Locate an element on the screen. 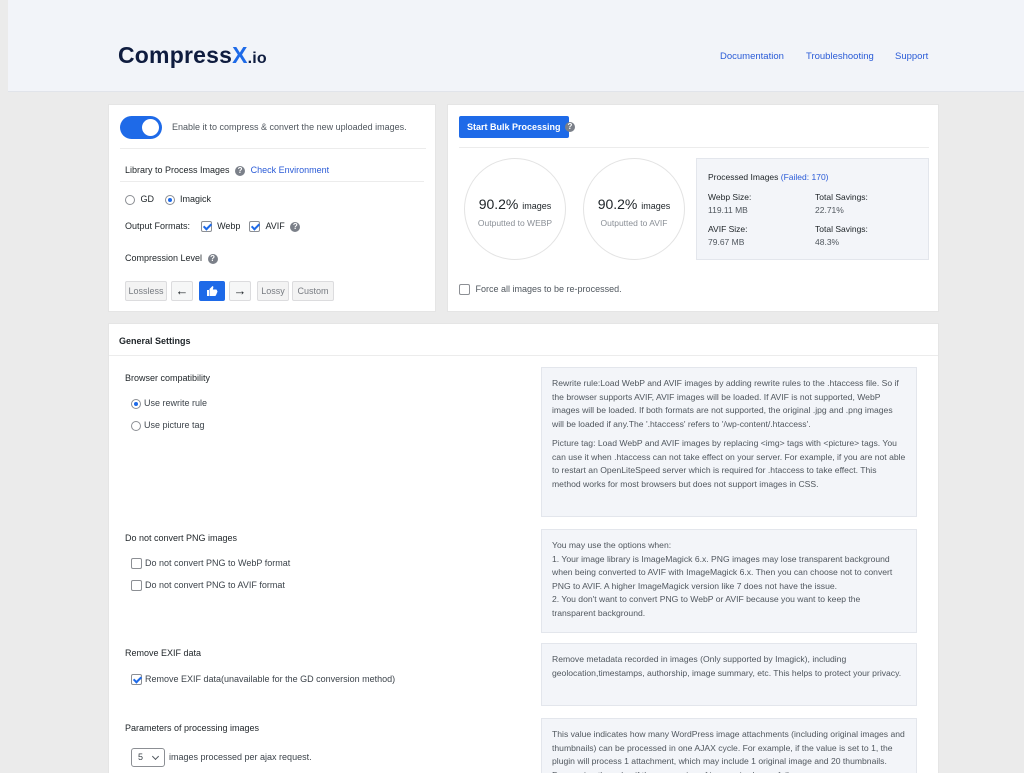 This screenshot has height=773, width=1024. force-reprocess-row: Force all images to be re-processed. is located at coordinates (540, 290).